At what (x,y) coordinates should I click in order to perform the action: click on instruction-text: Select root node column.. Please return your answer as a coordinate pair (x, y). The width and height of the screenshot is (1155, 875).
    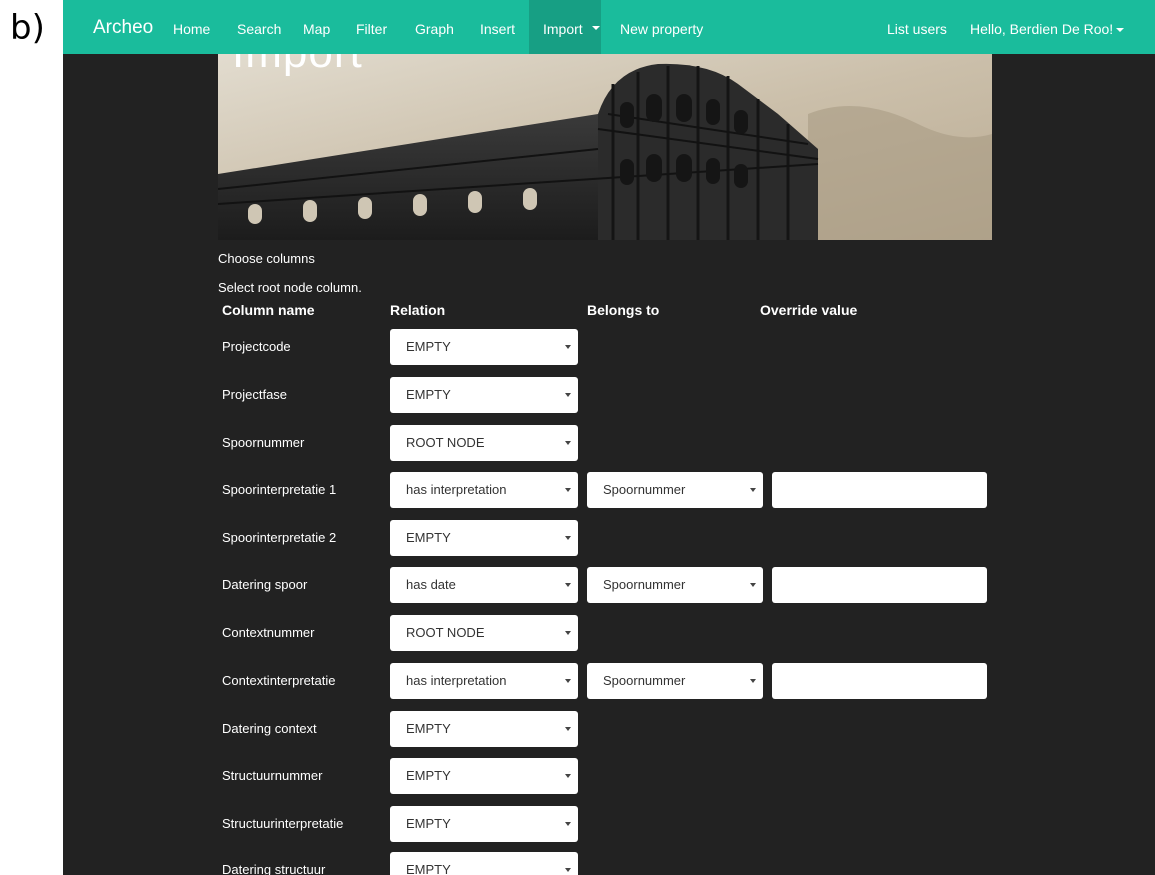
    Looking at the image, I should click on (290, 287).